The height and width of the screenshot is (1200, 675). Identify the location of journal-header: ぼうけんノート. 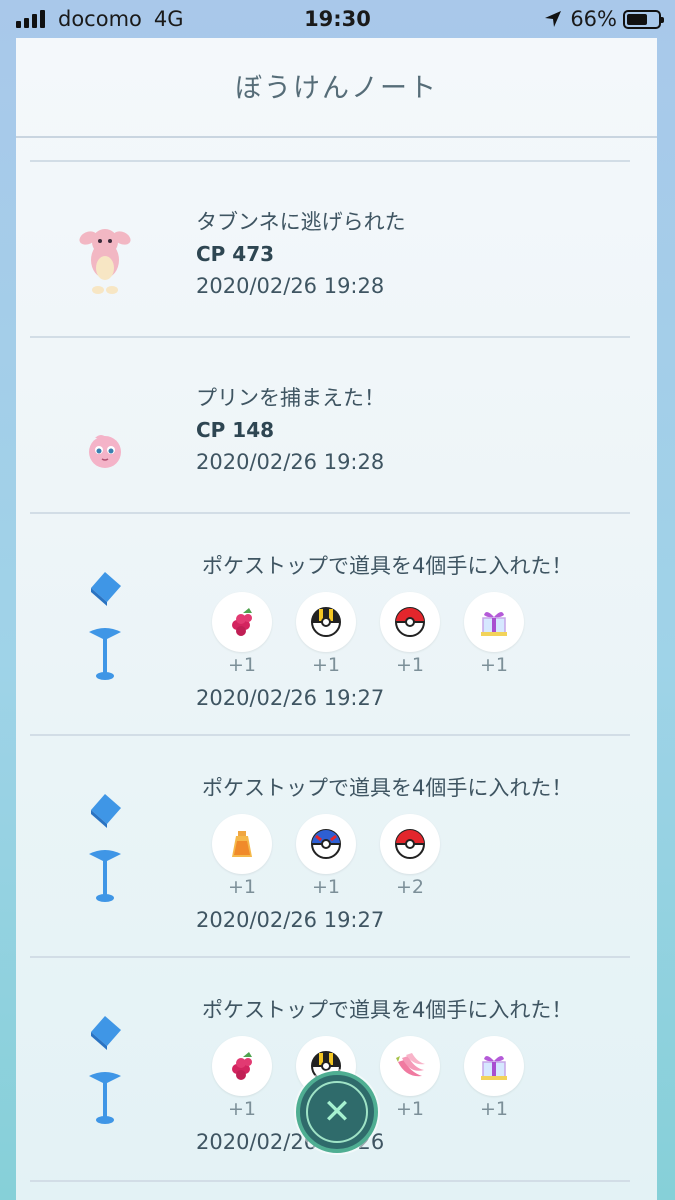
(336, 88).